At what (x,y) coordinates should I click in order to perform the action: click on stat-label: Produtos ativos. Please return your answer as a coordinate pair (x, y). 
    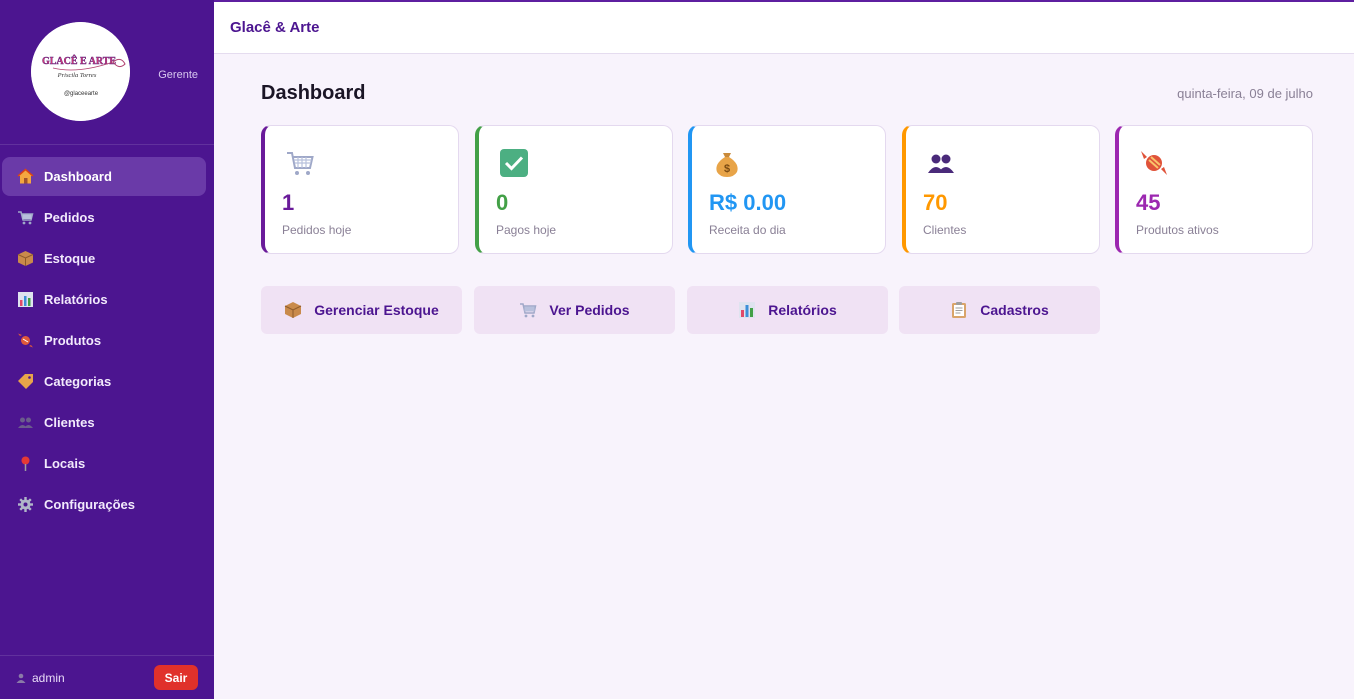
    Looking at the image, I should click on (1177, 230).